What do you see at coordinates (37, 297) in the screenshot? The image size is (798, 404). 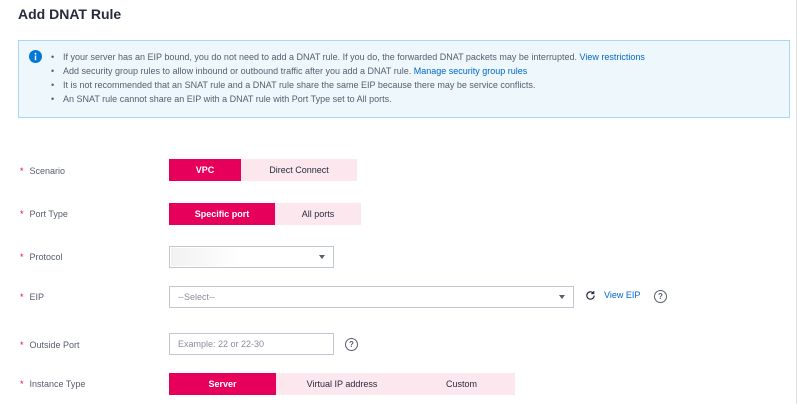 I see `eip-label-text: EIP` at bounding box center [37, 297].